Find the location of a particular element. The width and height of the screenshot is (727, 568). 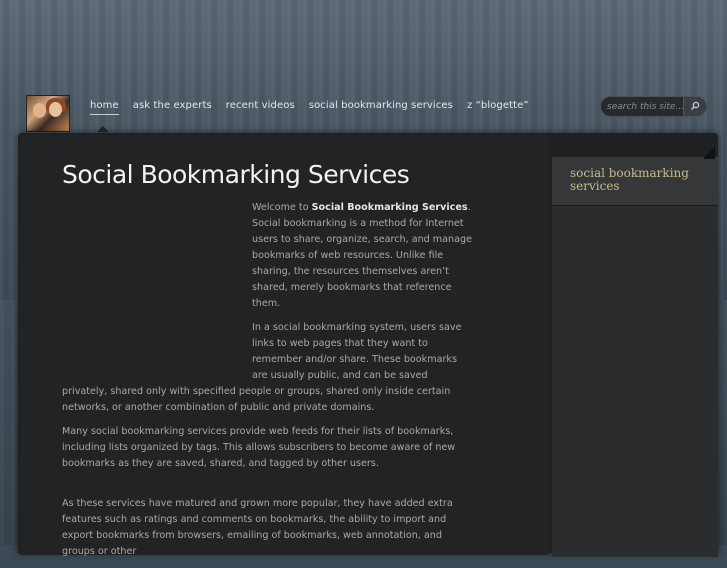

sidebar-heading-box: social bookmarking services is located at coordinates (635, 181).